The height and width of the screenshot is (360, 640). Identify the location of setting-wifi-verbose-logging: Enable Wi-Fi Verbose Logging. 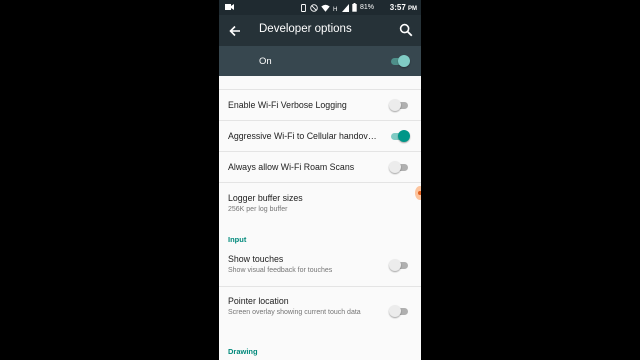
(320, 105).